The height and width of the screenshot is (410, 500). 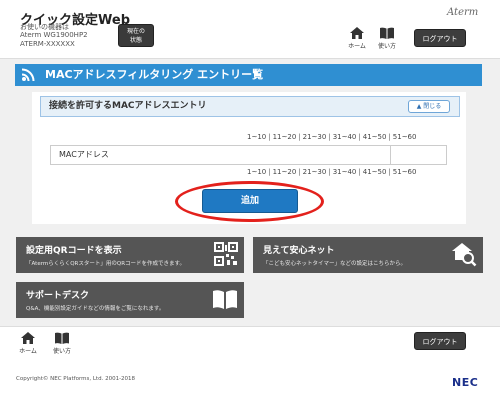 I want to click on device-serial: ATERM-XXXXXX, so click(x=47, y=44).